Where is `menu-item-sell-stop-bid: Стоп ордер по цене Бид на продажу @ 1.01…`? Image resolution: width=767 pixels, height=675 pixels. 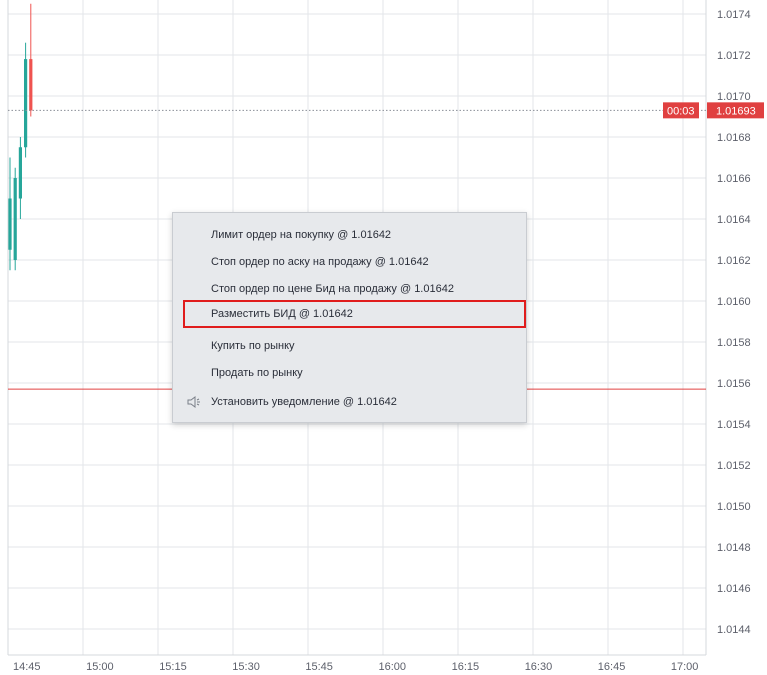
menu-item-sell-stop-bid: Стоп ордер по цене Бид на продажу @ 1.01… is located at coordinates (349, 289).